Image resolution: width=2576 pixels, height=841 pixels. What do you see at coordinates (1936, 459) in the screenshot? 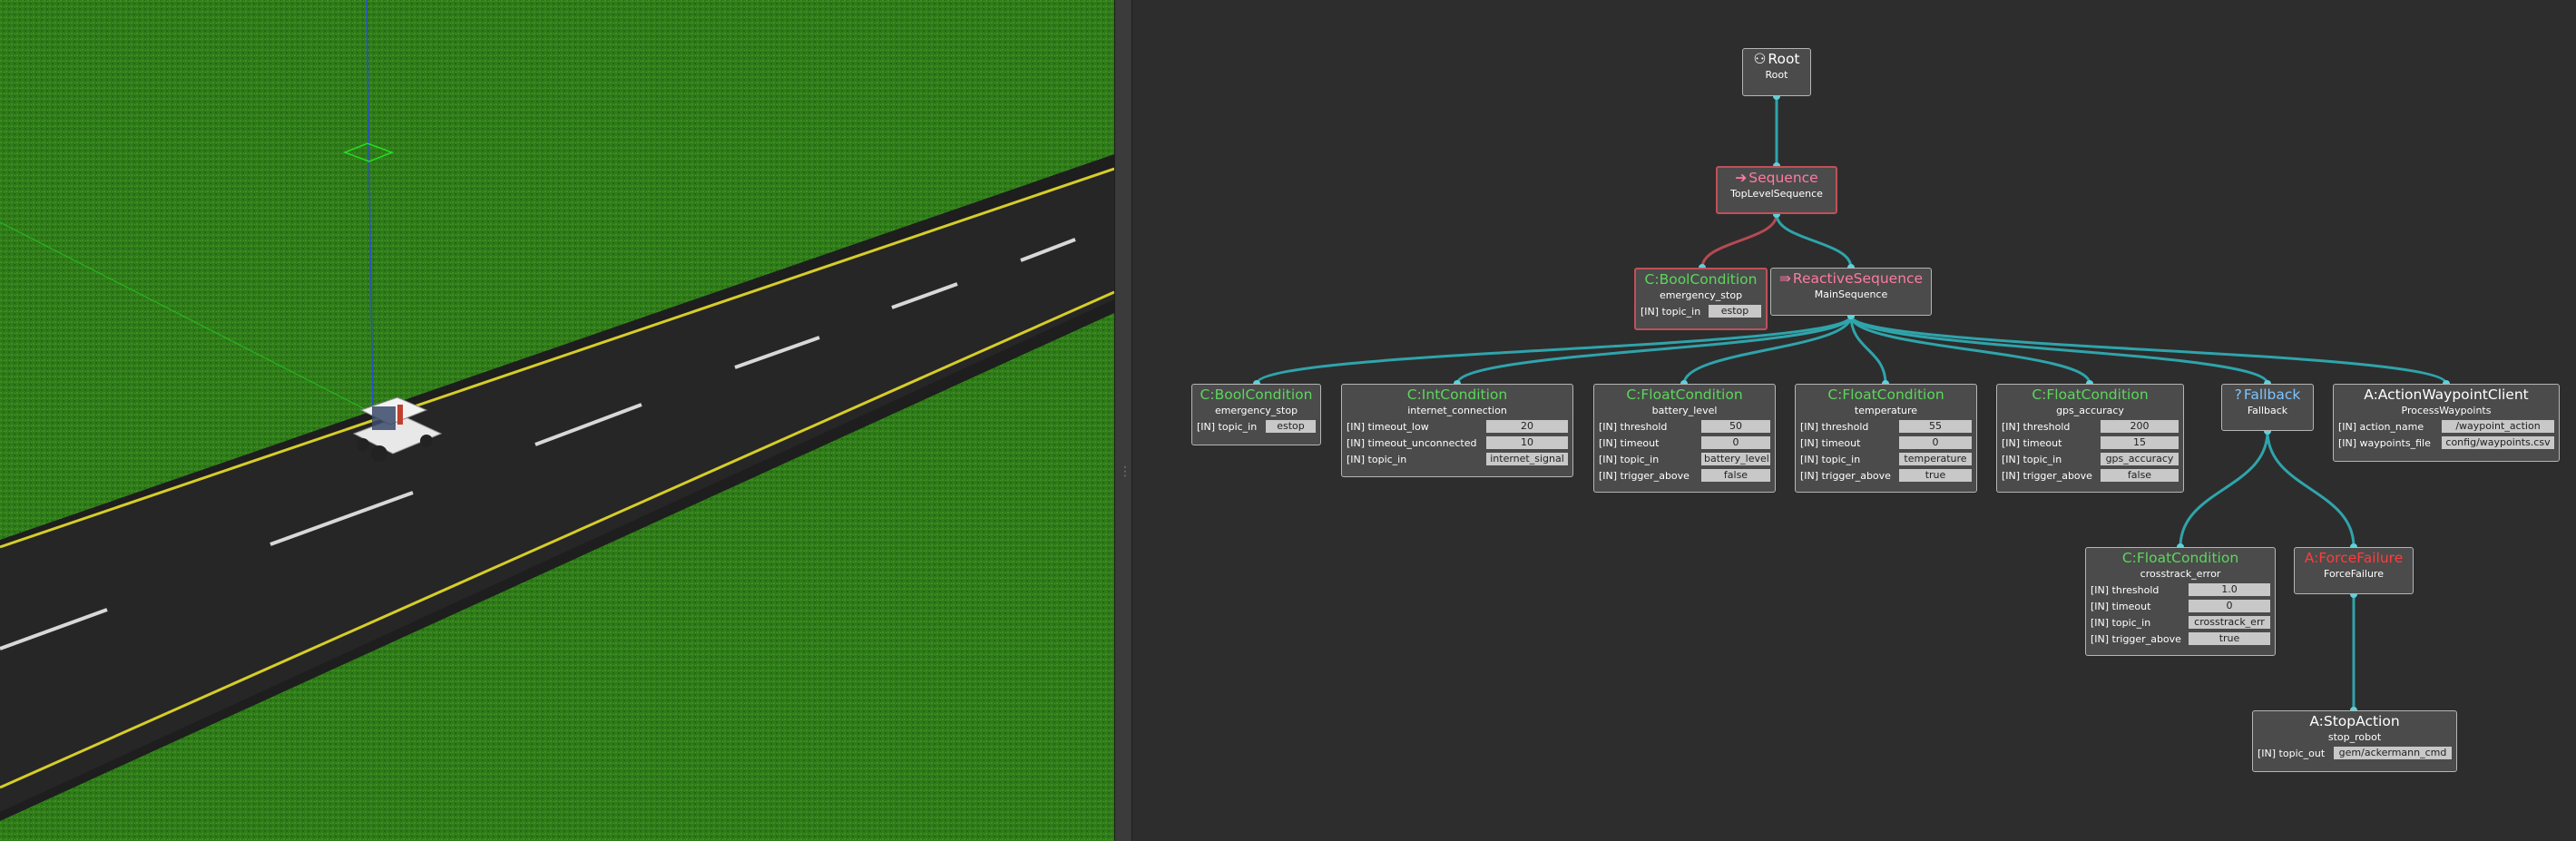
I see `port-value: temperature` at bounding box center [1936, 459].